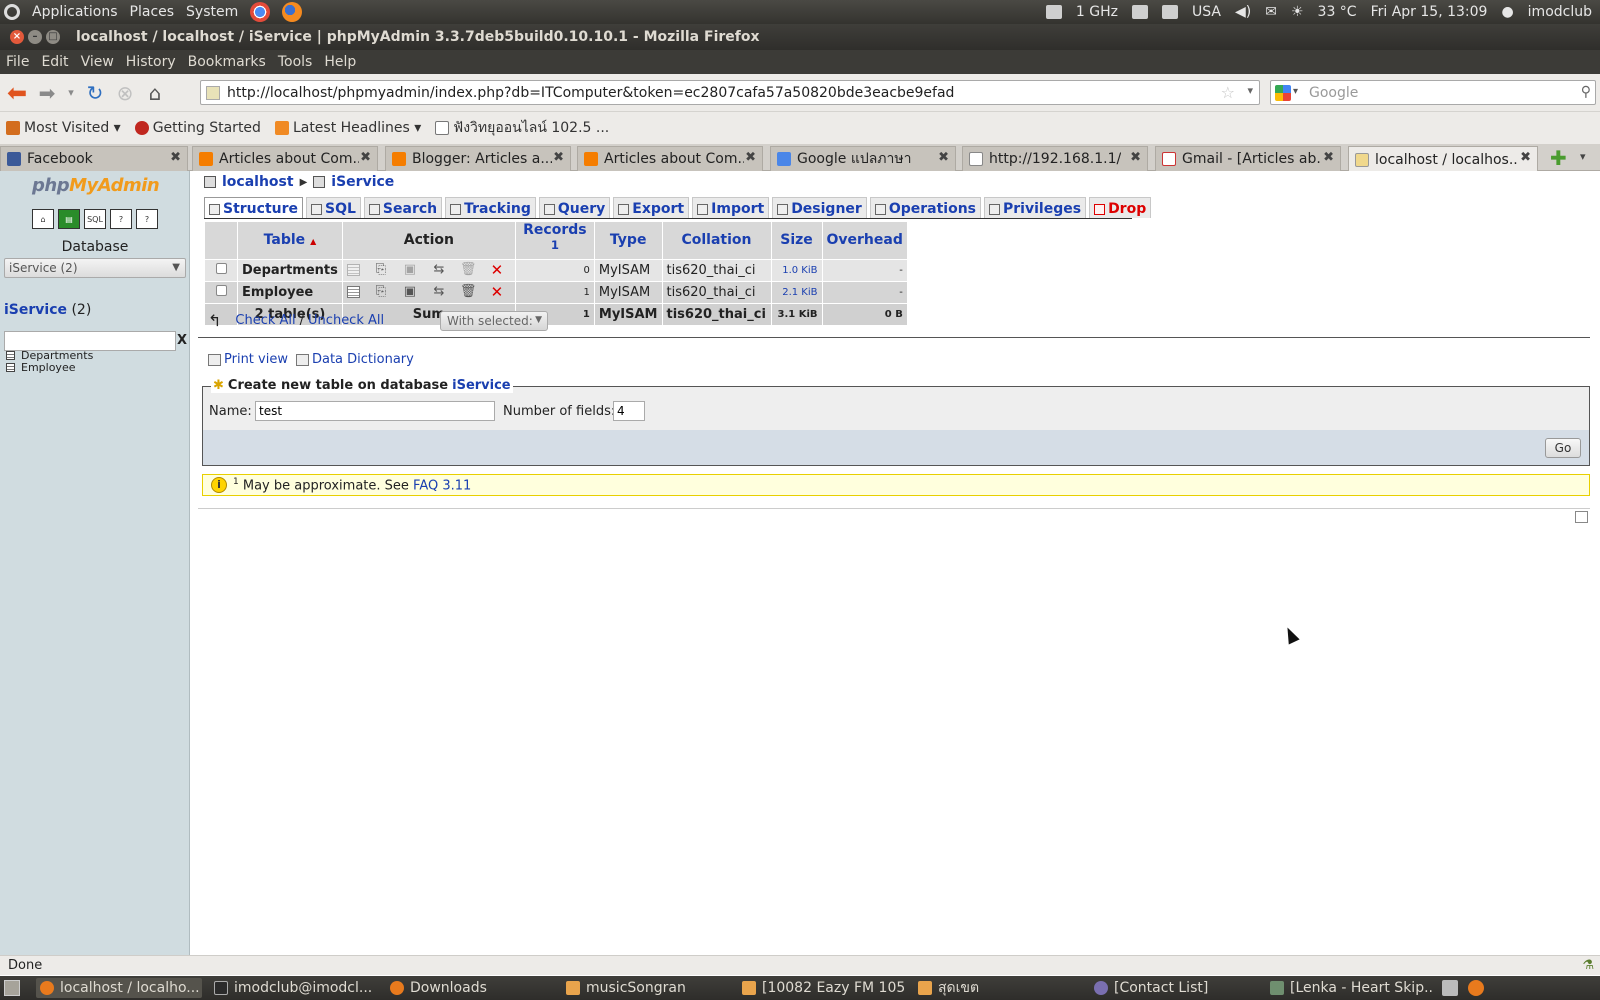 Image resolution: width=1600 pixels, height=1000 pixels. Describe the element at coordinates (333, 207) in the screenshot. I see `tab-sql: SQL` at that location.